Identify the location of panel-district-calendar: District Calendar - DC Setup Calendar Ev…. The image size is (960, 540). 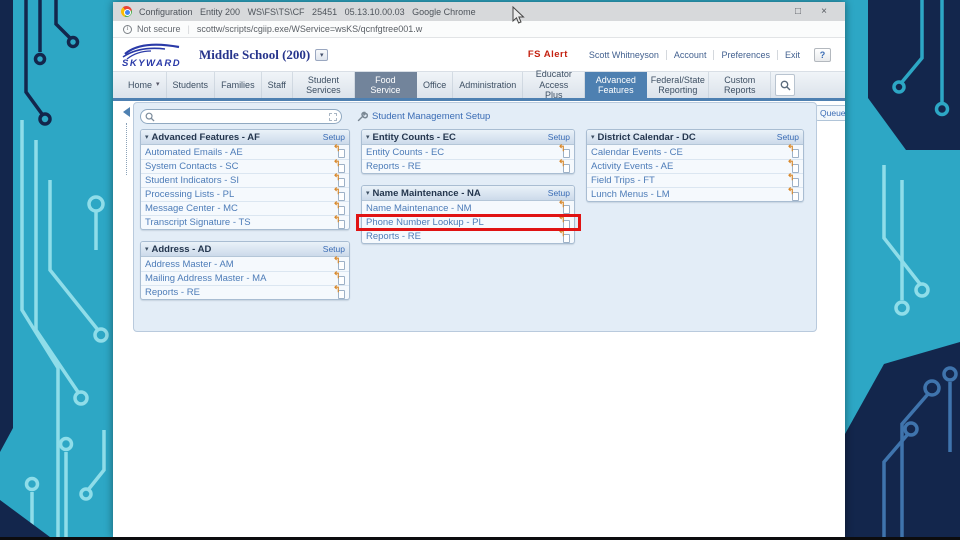
(695, 165).